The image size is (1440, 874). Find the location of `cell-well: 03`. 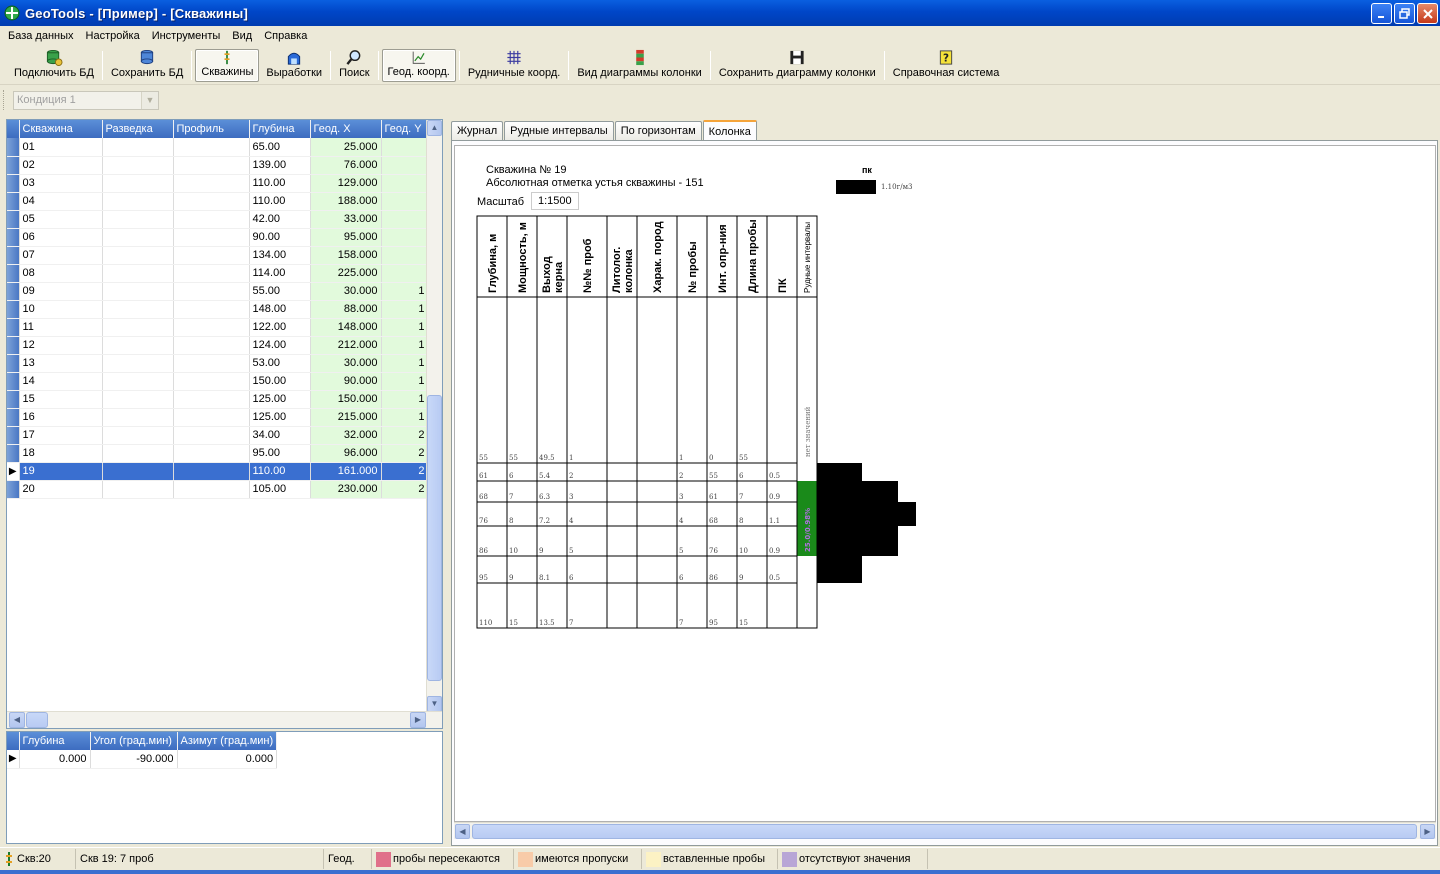

cell-well: 03 is located at coordinates (61, 183).